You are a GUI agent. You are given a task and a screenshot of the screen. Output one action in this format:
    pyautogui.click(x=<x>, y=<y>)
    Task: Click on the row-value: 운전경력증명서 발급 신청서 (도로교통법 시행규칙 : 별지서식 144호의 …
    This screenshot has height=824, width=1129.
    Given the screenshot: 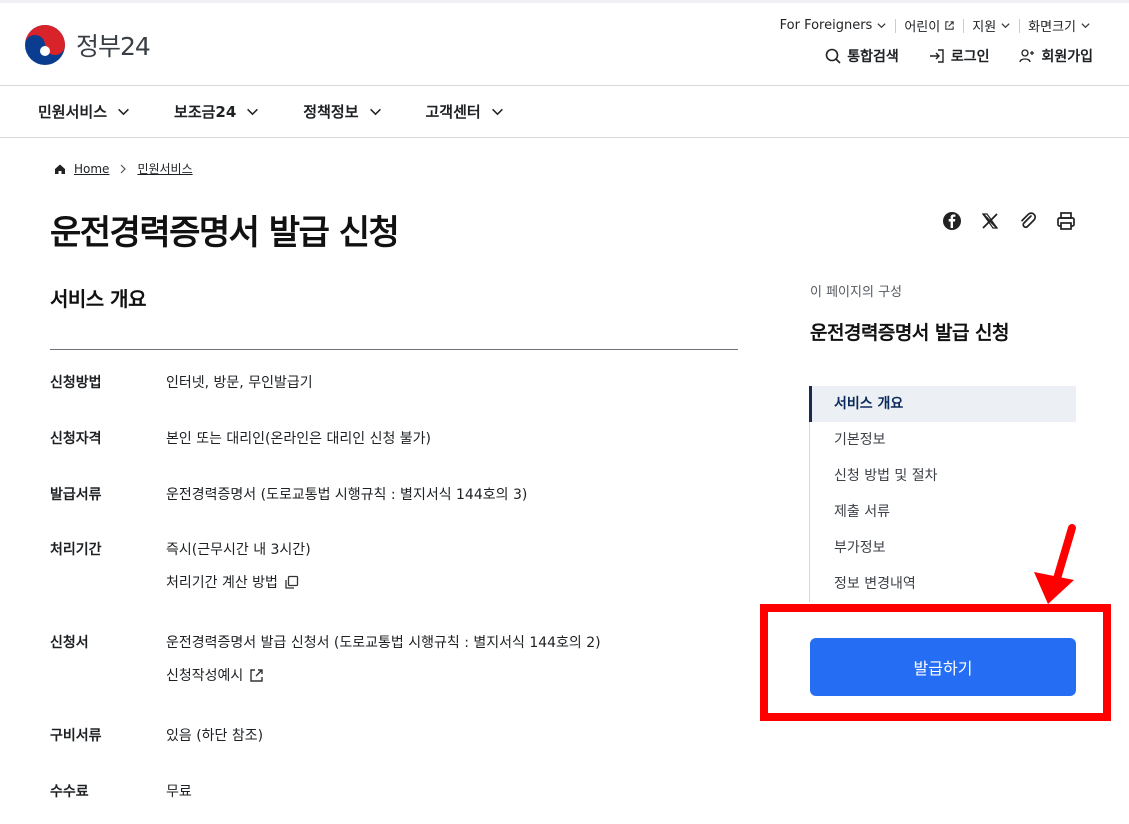 What is the action you would take?
    pyautogui.click(x=383, y=643)
    